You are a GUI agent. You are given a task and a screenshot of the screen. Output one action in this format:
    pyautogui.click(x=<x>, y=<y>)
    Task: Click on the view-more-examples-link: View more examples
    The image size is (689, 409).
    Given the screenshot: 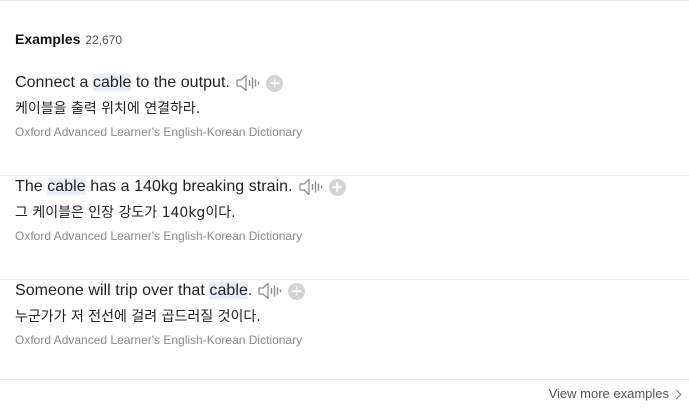 What is the action you would take?
    pyautogui.click(x=615, y=393)
    